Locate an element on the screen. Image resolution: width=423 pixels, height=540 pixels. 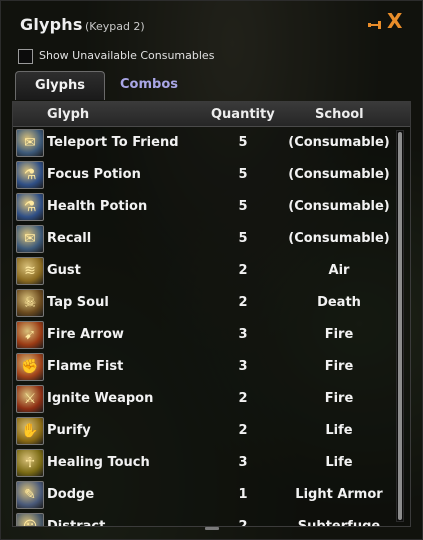
glyph-name: Dodge is located at coordinates (71, 494).